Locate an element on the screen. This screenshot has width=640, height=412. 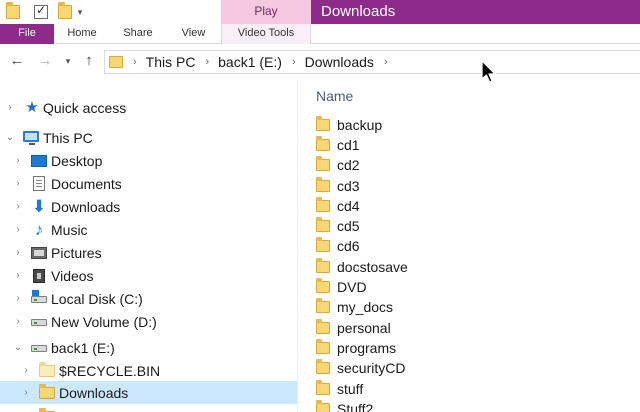
nav-item-local-disk-c: › Local Disk (C:) is located at coordinates (148, 298).